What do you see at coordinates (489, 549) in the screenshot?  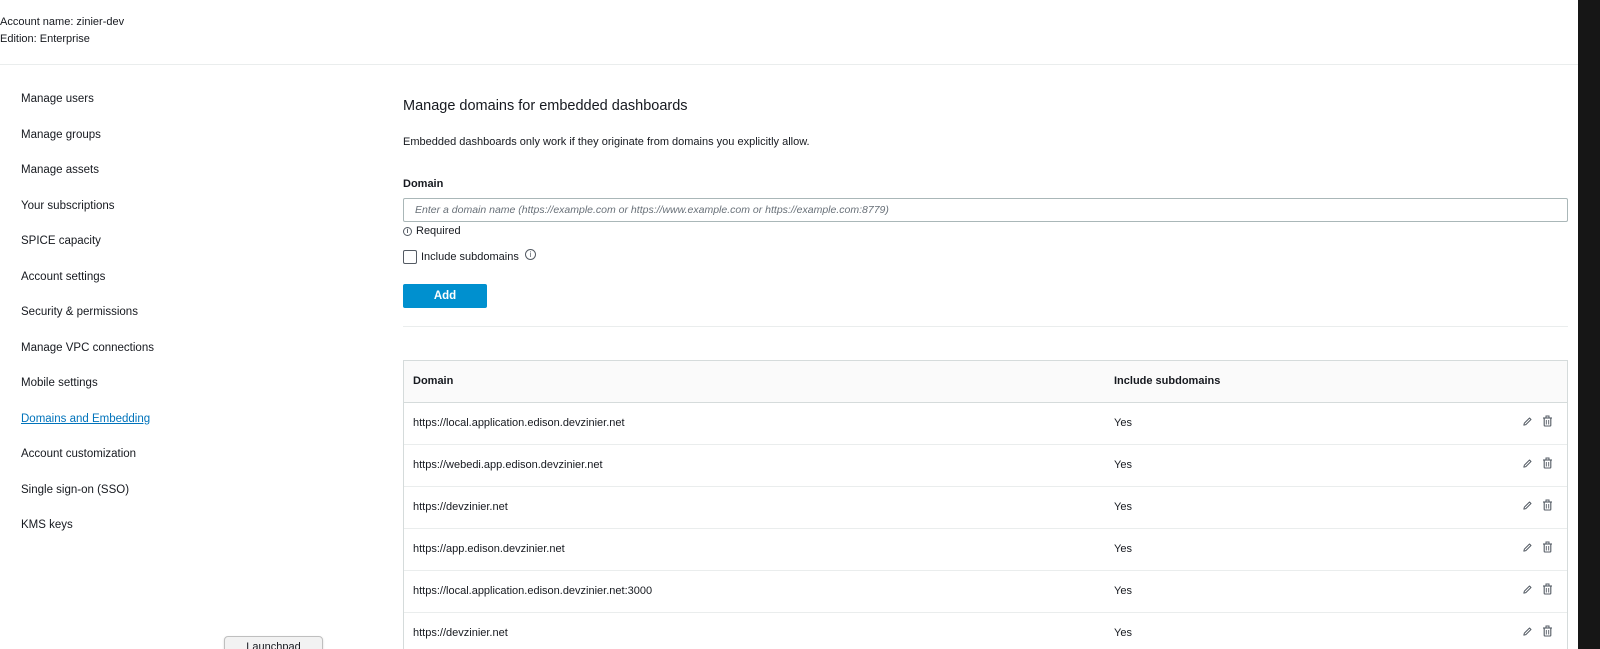 I see `domain-cell: https://app.edison.devzinier.net` at bounding box center [489, 549].